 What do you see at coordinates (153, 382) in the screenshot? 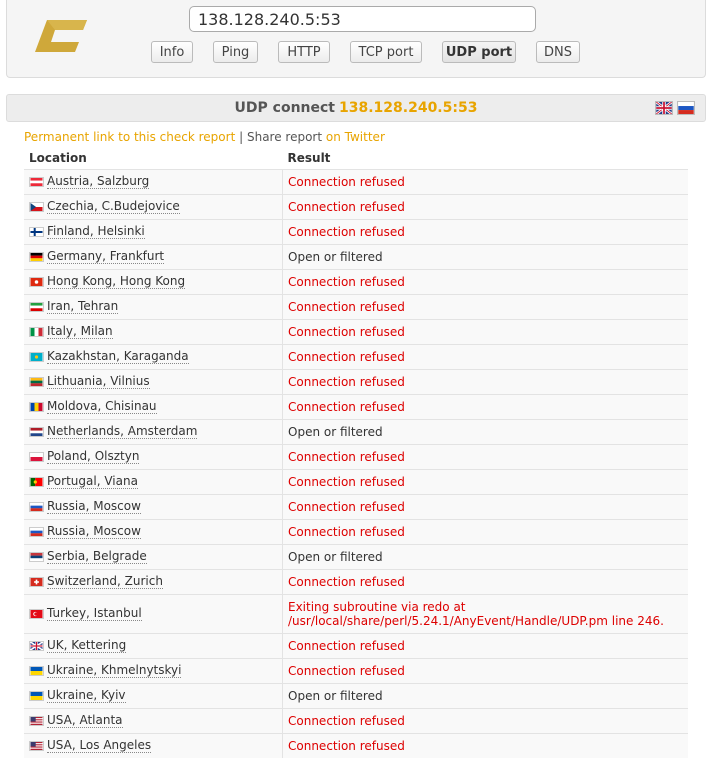
I see `location-cell: Lithuania, Vilnius` at bounding box center [153, 382].